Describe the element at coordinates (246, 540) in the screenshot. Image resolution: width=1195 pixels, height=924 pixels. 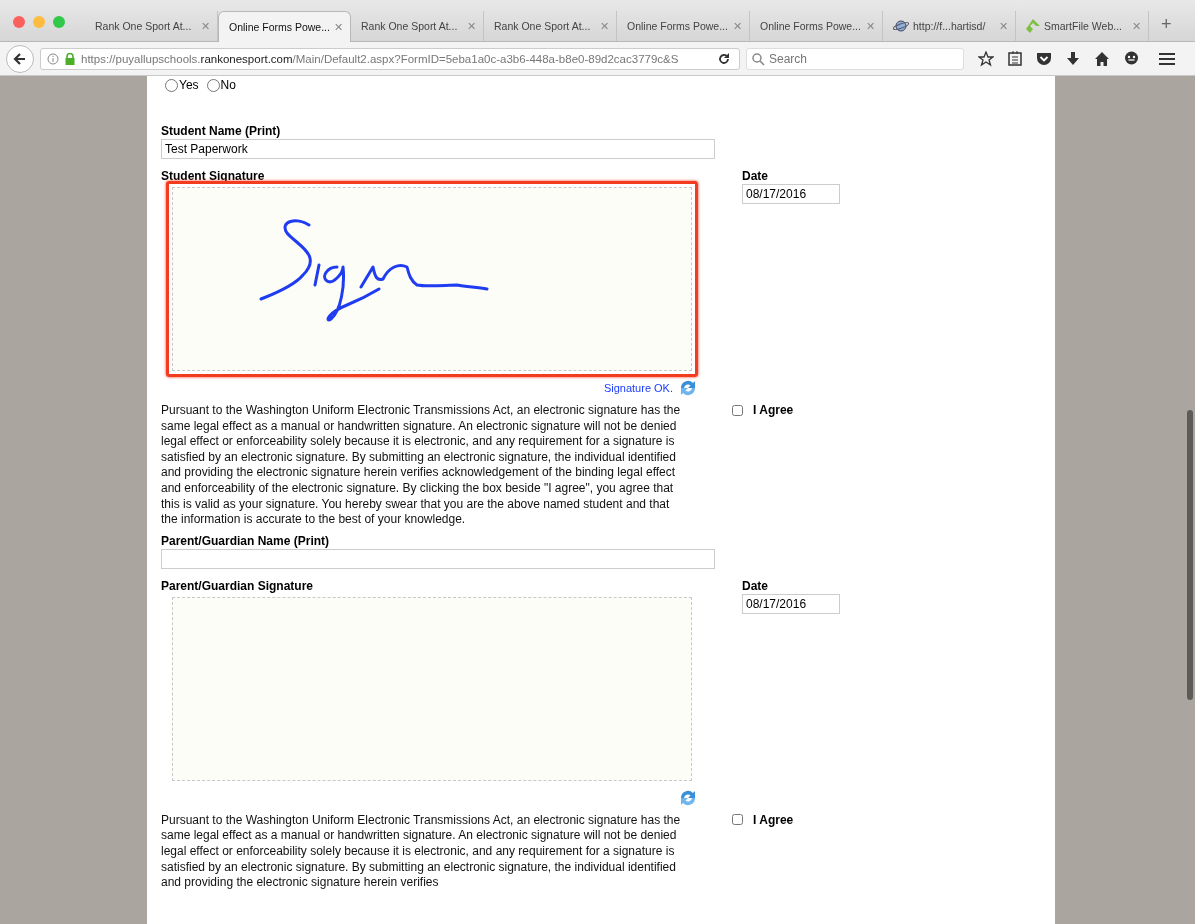
I see `field-label: Parent/Guardian Name (Print)` at that location.